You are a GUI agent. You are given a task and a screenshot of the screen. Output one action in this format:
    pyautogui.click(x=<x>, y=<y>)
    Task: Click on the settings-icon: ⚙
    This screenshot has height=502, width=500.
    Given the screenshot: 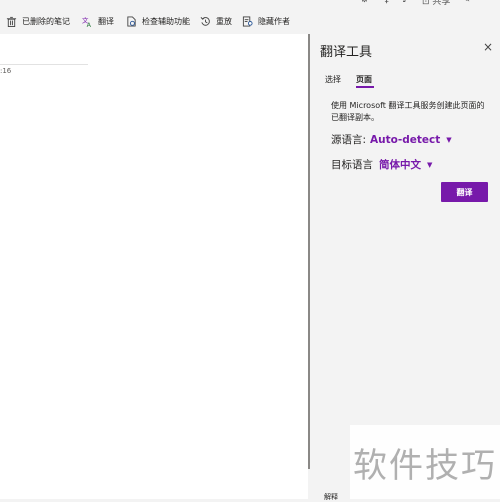 What is the action you would take?
    pyautogui.click(x=364, y=2)
    